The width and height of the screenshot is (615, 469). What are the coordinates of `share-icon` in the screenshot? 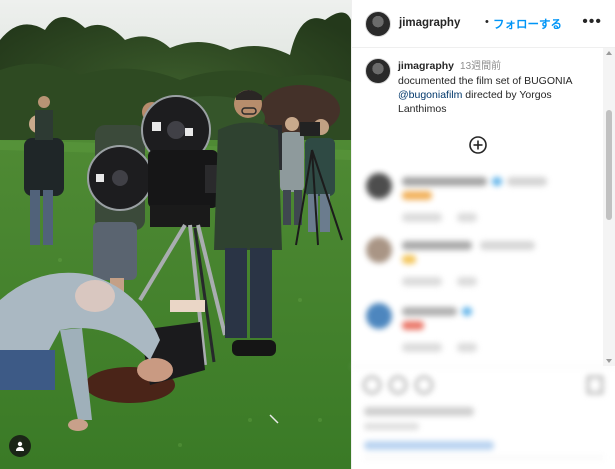 It's located at (424, 385).